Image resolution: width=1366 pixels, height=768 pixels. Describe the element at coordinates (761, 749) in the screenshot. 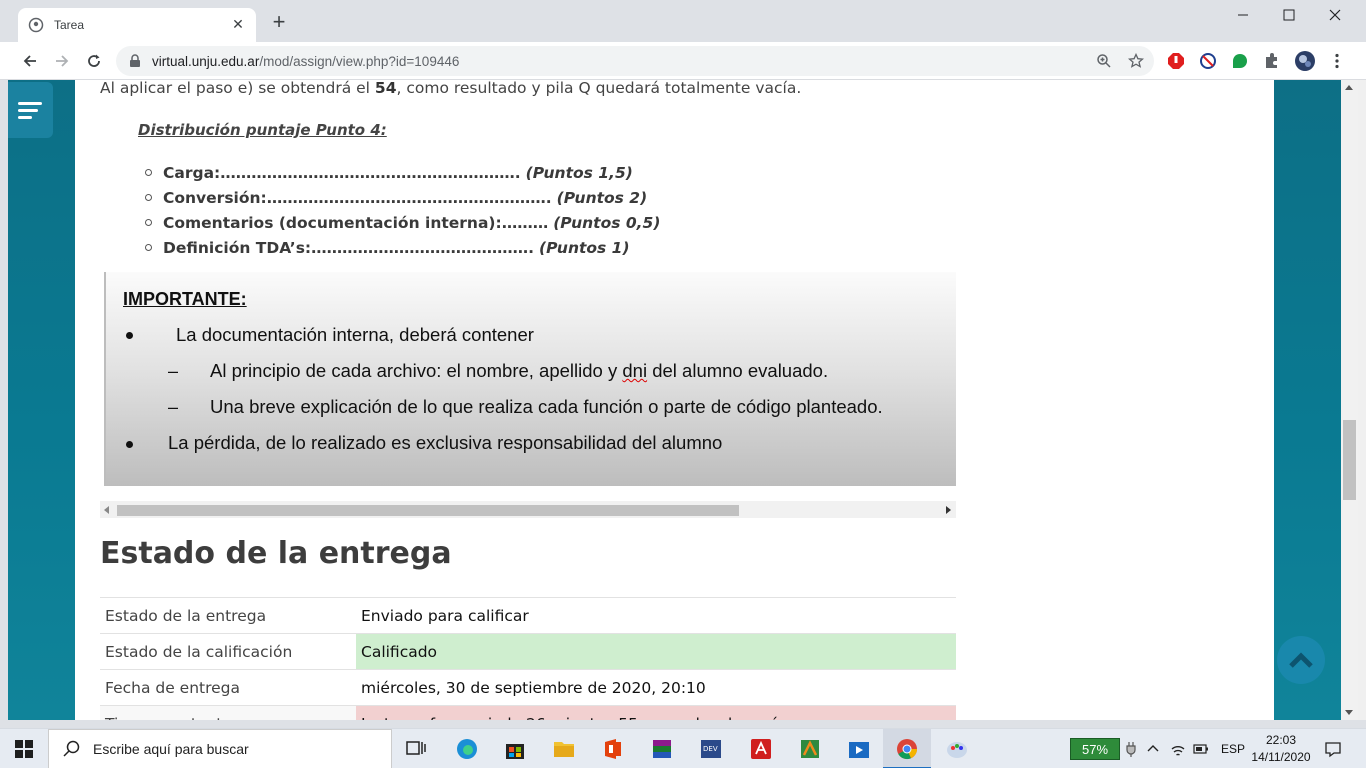

I see `acrobat-icon` at that location.